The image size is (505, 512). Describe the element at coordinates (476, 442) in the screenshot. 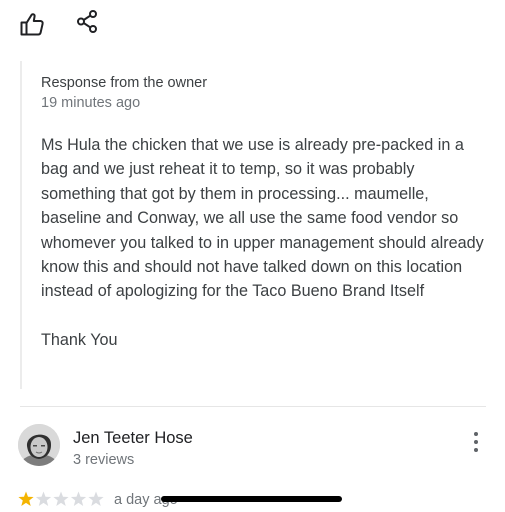

I see `more-vertical-icon` at that location.